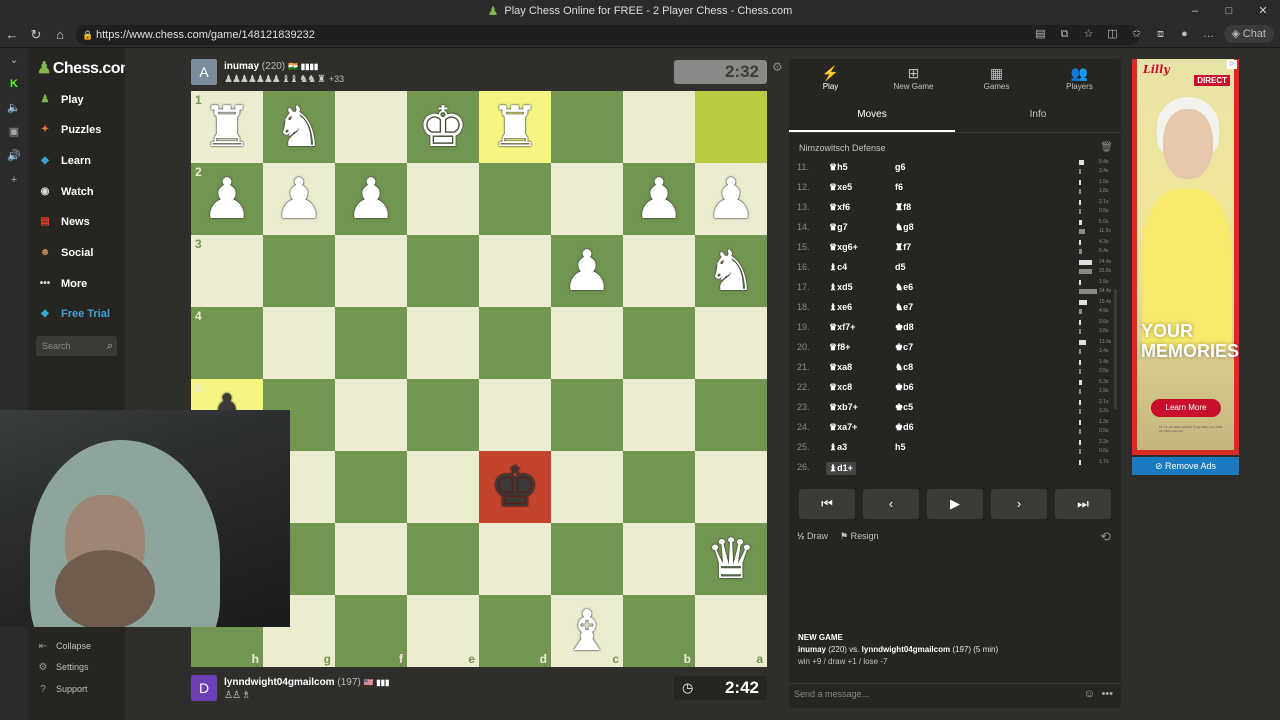 The image size is (1280, 720). What do you see at coordinates (841, 287) in the screenshot?
I see `white-move: ♝xd5` at bounding box center [841, 287].